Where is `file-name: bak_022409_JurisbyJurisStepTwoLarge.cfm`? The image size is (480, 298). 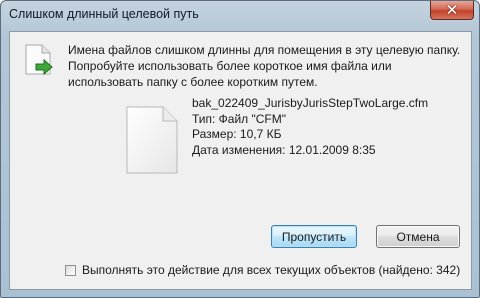 file-name: bak_022409_JurisbyJurisStepTwoLarge.cfm is located at coordinates (310, 103).